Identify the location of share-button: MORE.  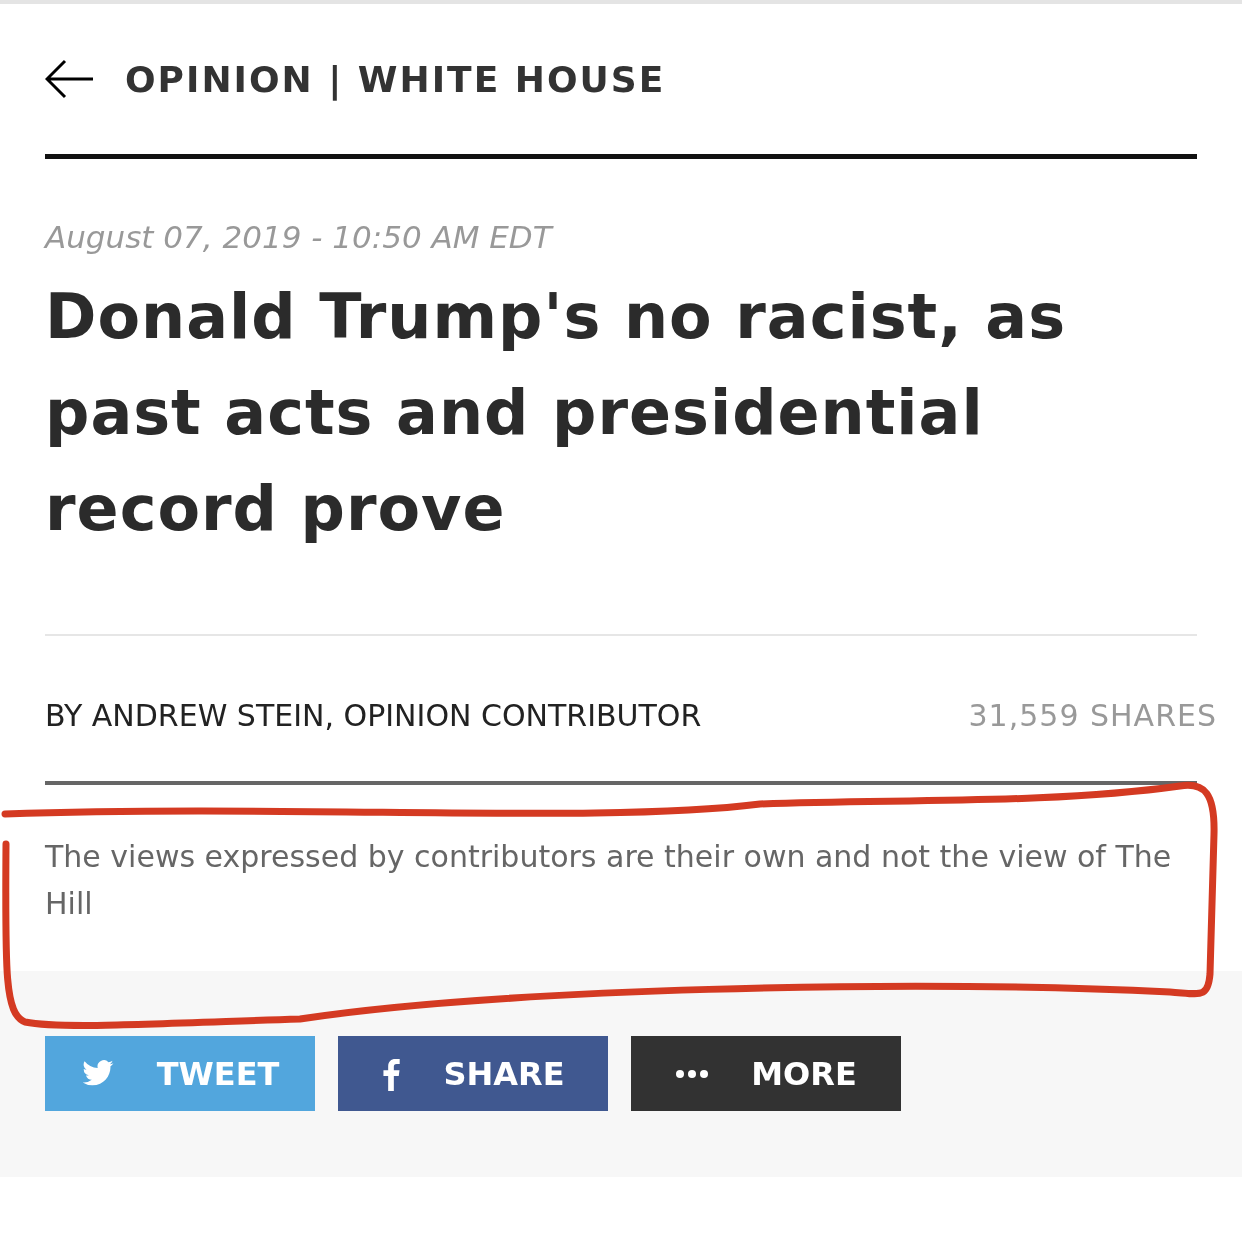
(766, 1073).